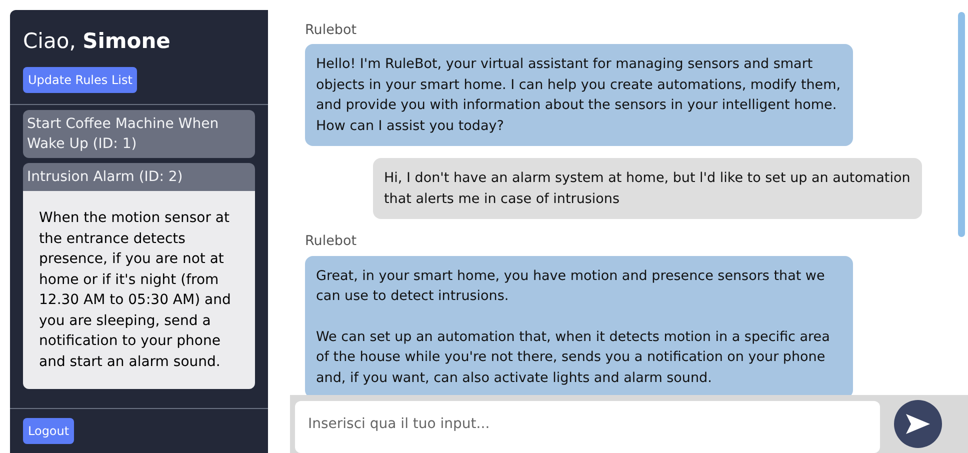 The width and height of the screenshot is (968, 453). I want to click on rule-item: Start Coffee Machine When Wake Up (ID: 1), so click(139, 134).